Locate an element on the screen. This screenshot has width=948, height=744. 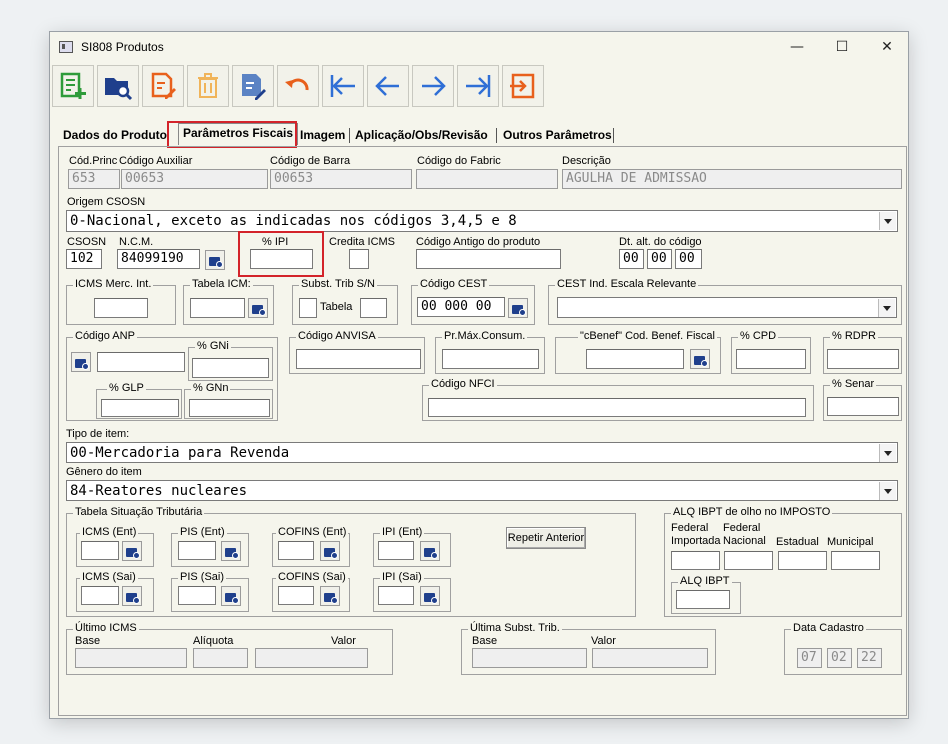
cod-antigo-field is located at coordinates (488, 259).